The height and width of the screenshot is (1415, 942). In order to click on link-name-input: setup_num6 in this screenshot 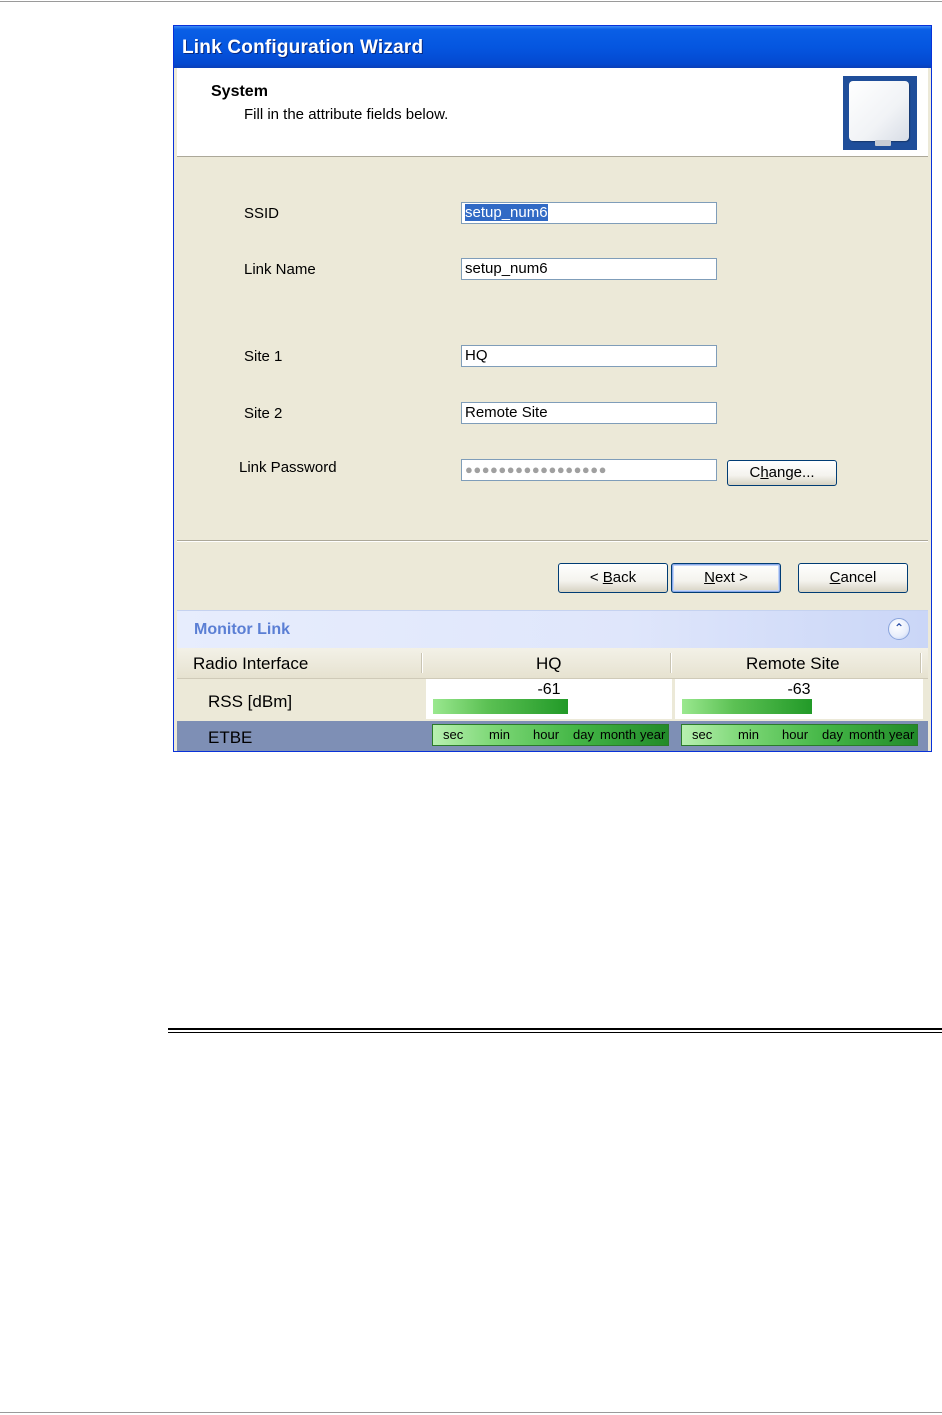, I will do `click(589, 269)`.